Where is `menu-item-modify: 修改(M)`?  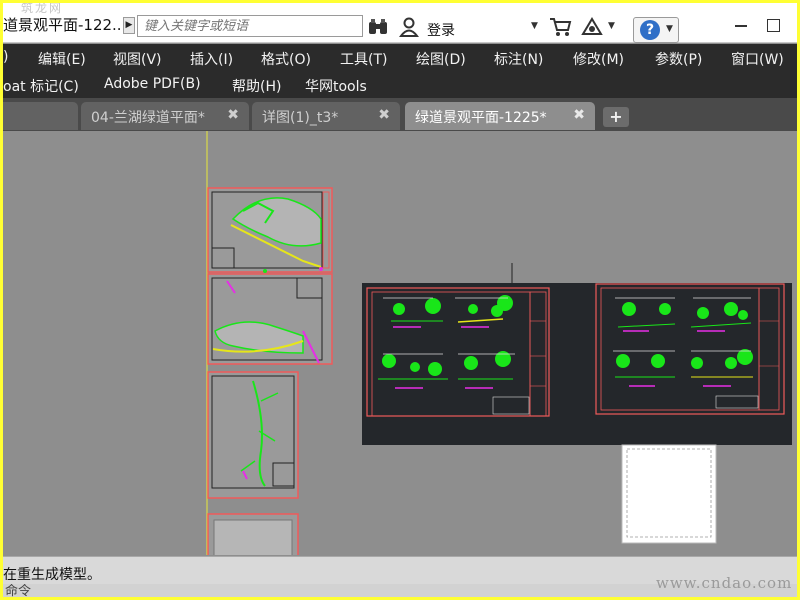
menu-item-modify: 修改(M) is located at coordinates (598, 59).